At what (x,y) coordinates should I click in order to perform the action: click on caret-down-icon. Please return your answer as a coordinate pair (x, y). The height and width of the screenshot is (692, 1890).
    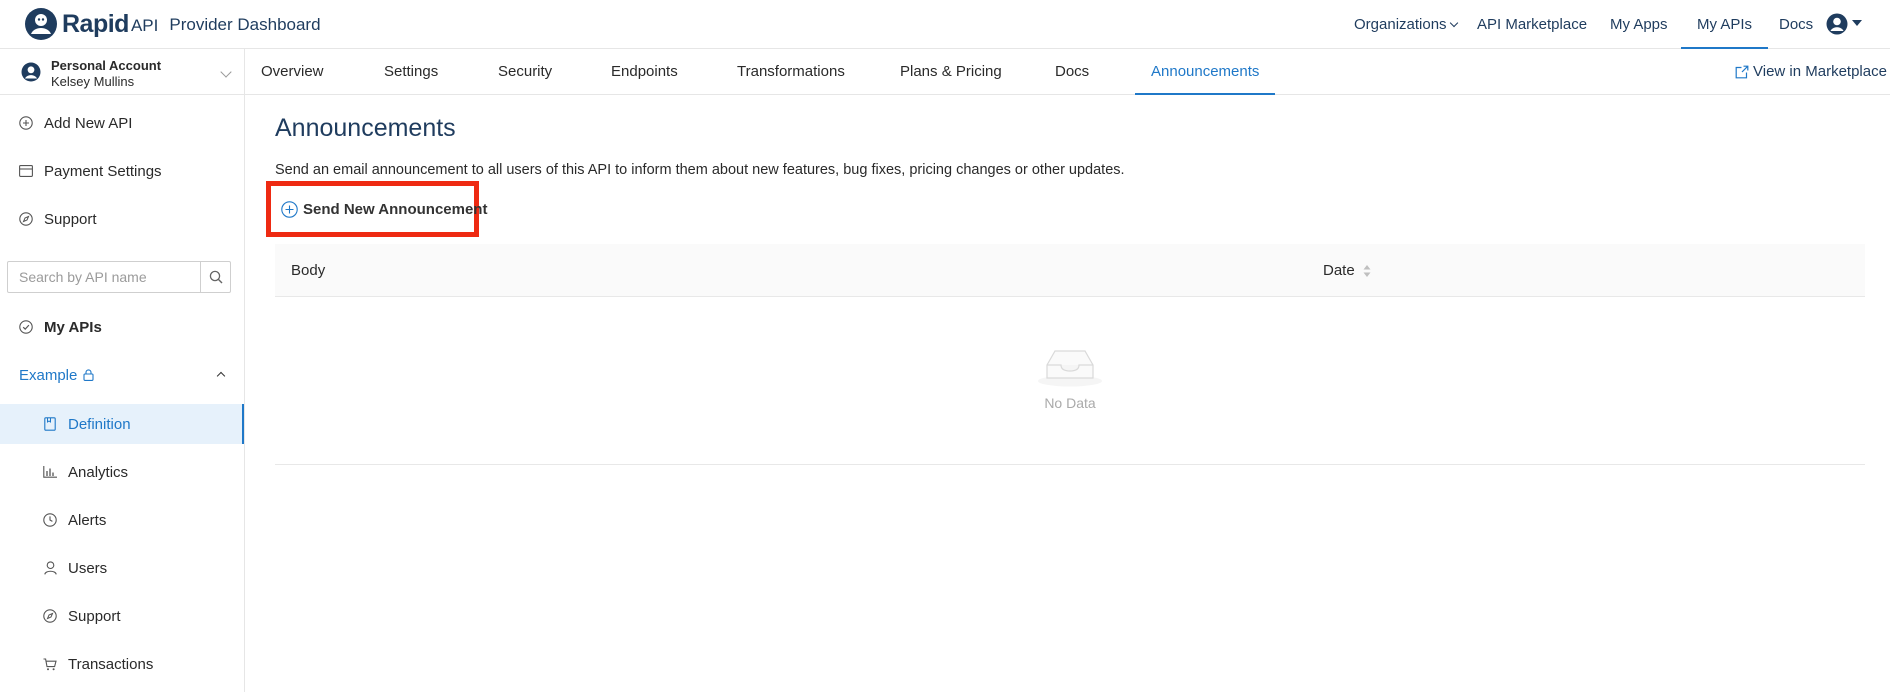
    Looking at the image, I should click on (1857, 23).